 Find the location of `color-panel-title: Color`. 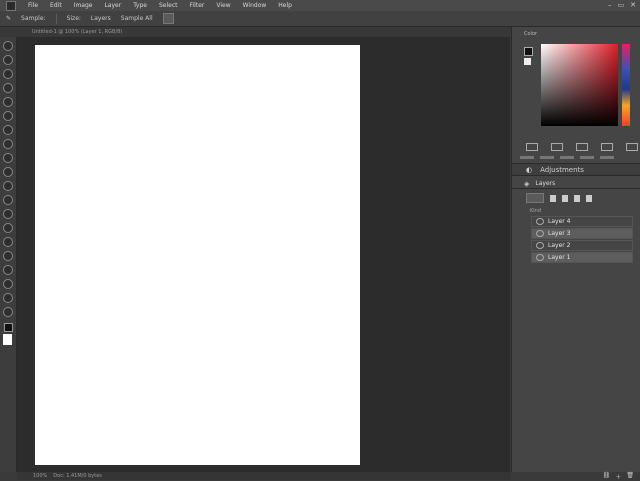

color-panel-title: Color is located at coordinates (530, 34).